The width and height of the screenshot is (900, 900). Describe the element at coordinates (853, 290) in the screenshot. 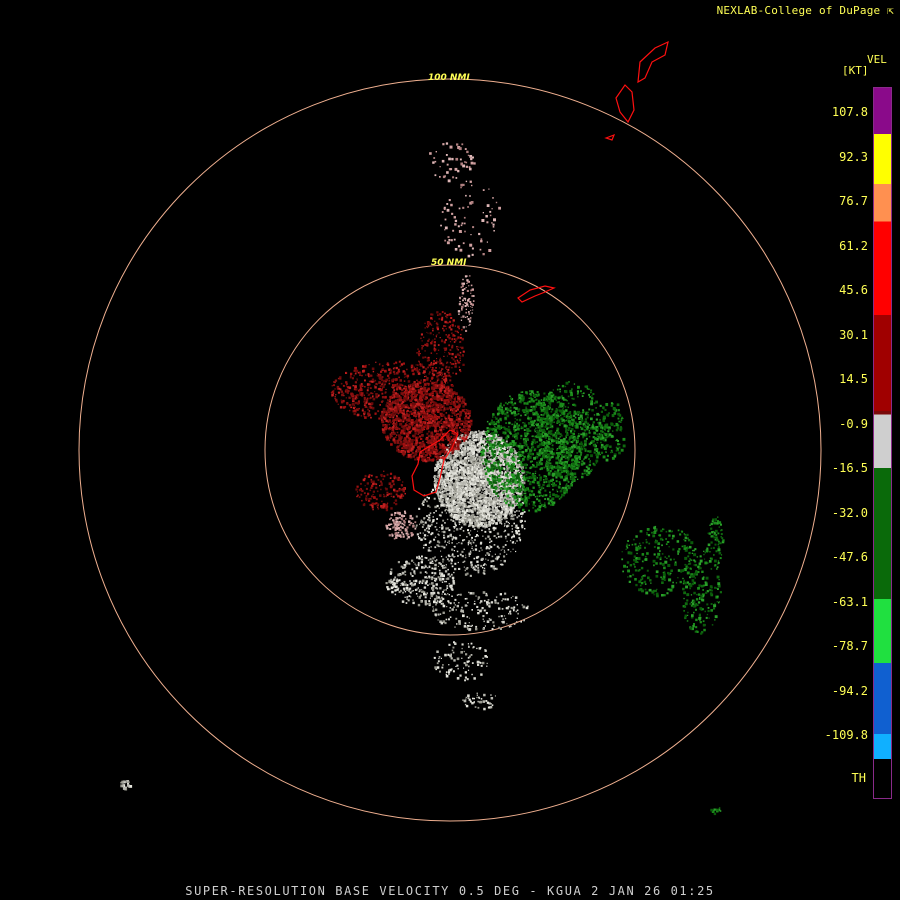

I see `colorbar-tick-label: 45.6` at that location.